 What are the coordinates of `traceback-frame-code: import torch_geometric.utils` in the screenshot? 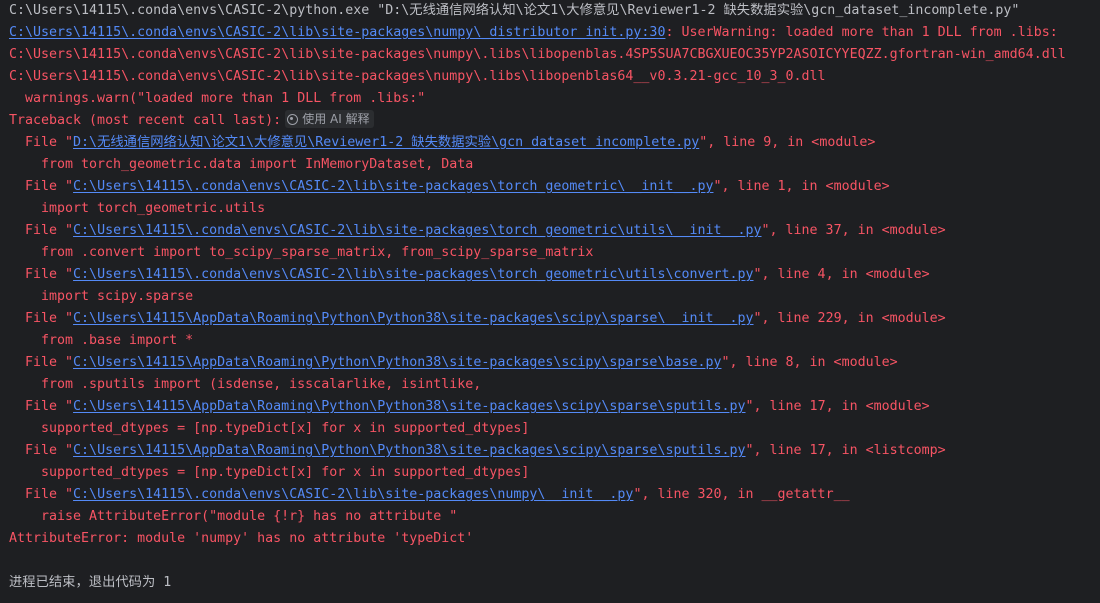 It's located at (153, 208).